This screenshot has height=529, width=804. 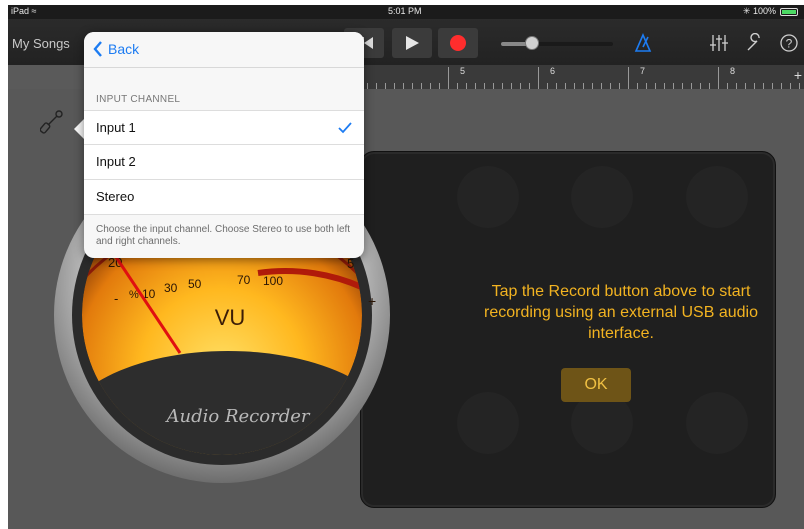 What do you see at coordinates (171, 288) in the screenshot?
I see `meter-scale-label: 30` at bounding box center [171, 288].